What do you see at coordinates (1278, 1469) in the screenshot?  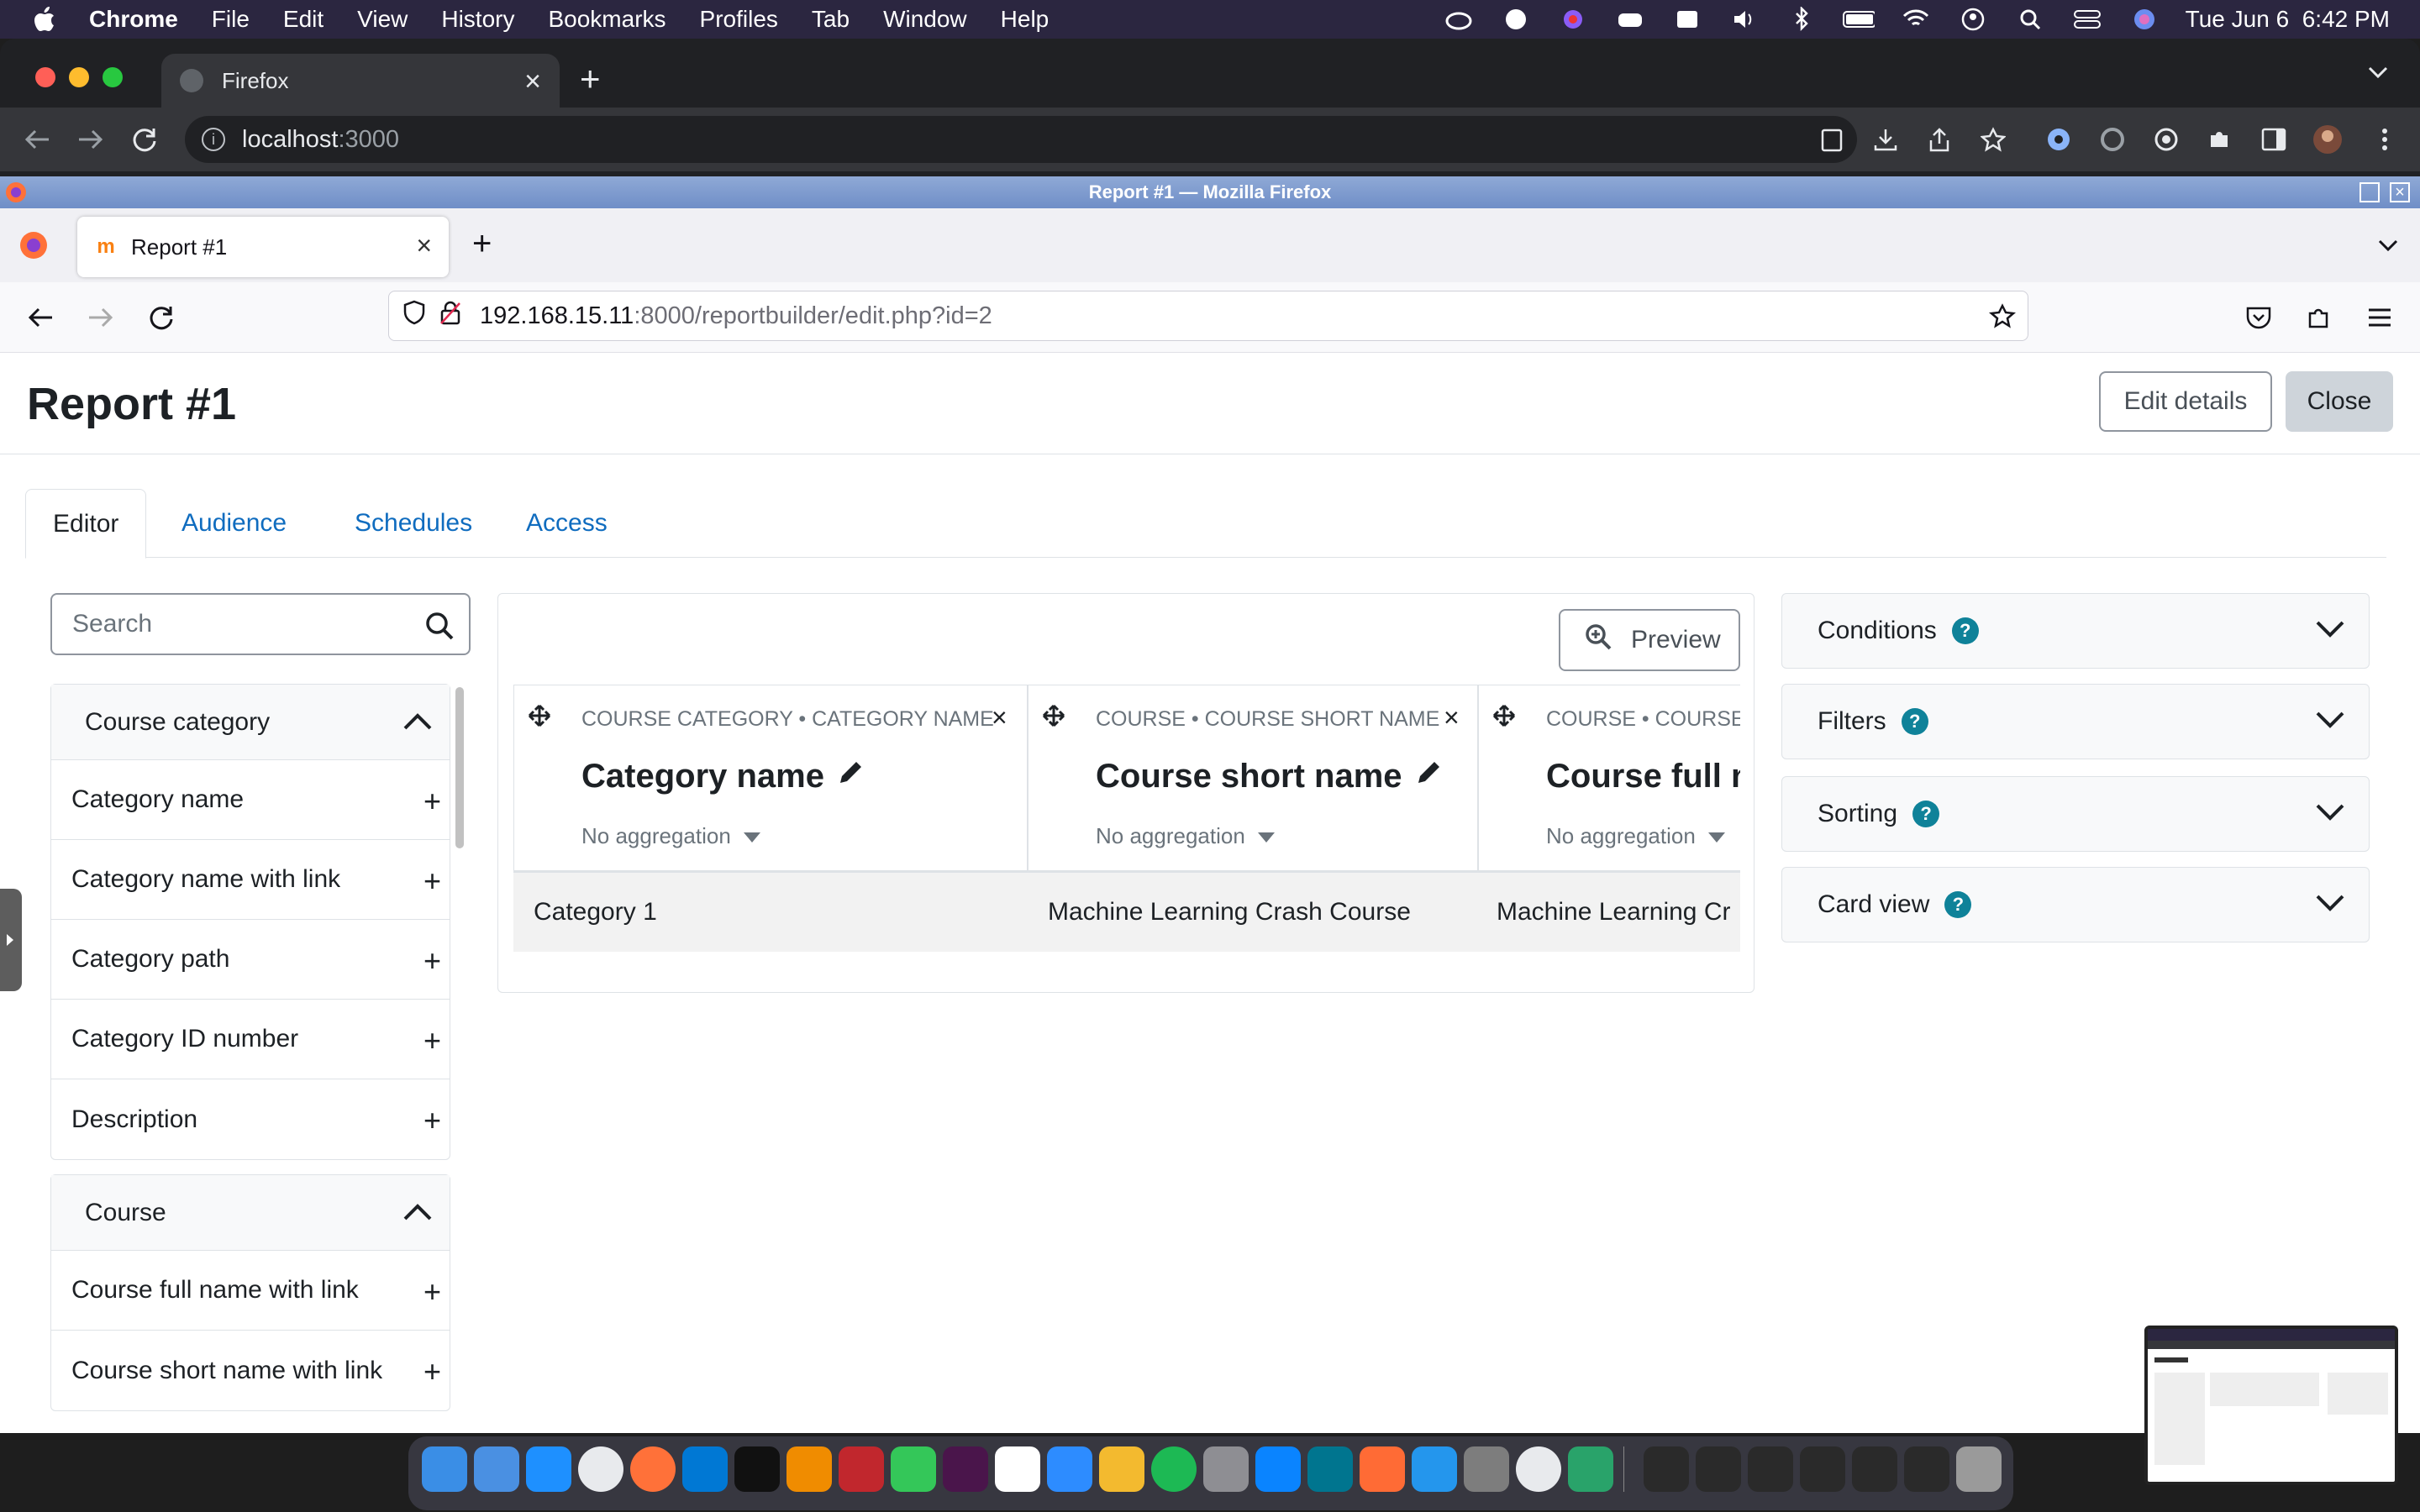 I see `app-store-icon` at bounding box center [1278, 1469].